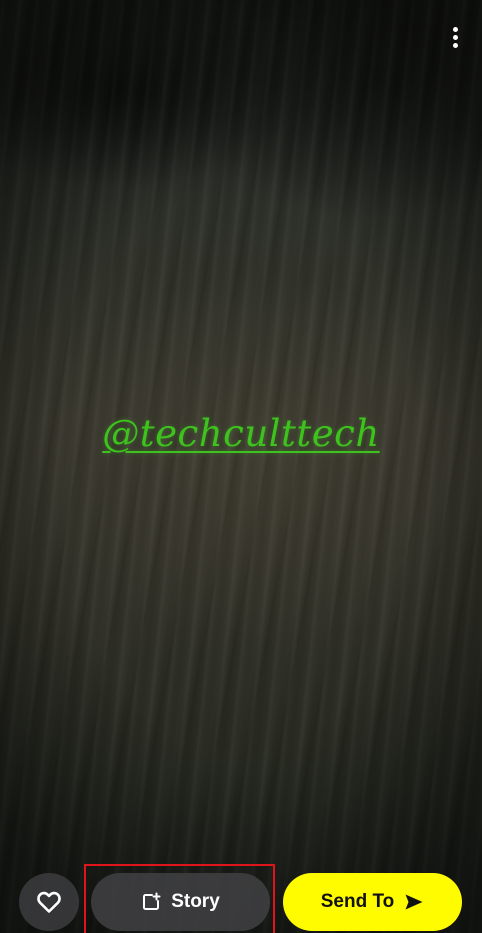 Image resolution: width=482 pixels, height=933 pixels. What do you see at coordinates (195, 901) in the screenshot?
I see `story-button-label: Story` at bounding box center [195, 901].